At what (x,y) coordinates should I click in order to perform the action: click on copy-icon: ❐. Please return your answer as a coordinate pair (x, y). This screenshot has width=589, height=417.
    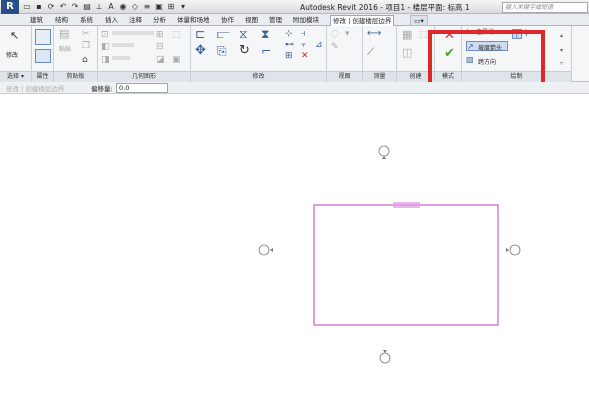
    Looking at the image, I should click on (86, 46).